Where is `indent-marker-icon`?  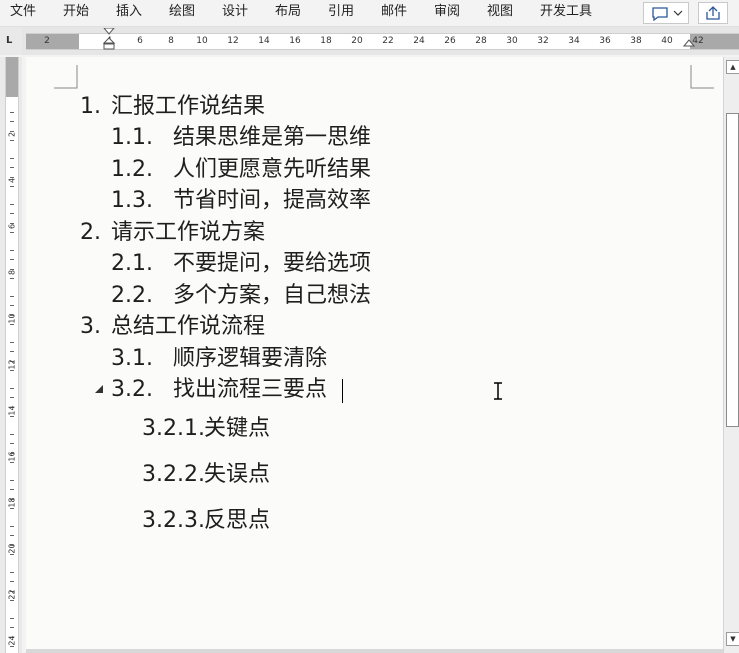 indent-marker-icon is located at coordinates (109, 42).